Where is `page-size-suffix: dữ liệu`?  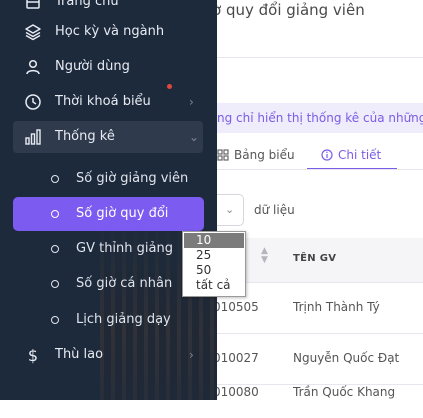
page-size-suffix: dữ liệu is located at coordinates (274, 210).